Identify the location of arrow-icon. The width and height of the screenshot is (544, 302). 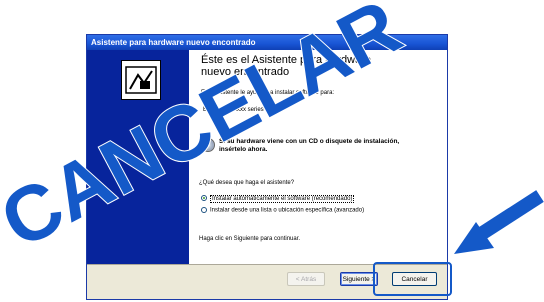
(499, 222).